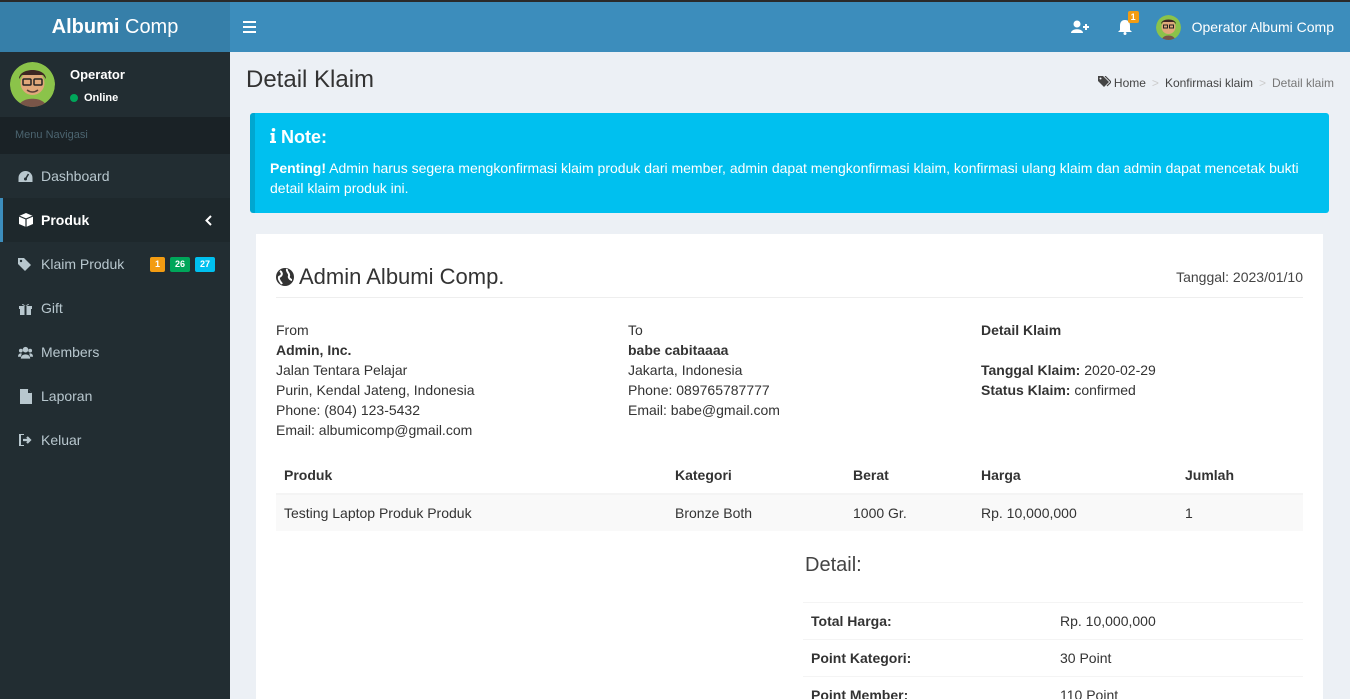 Image resolution: width=1350 pixels, height=699 pixels. I want to click on summary-value: Rp. 10,000,000, so click(1177, 621).